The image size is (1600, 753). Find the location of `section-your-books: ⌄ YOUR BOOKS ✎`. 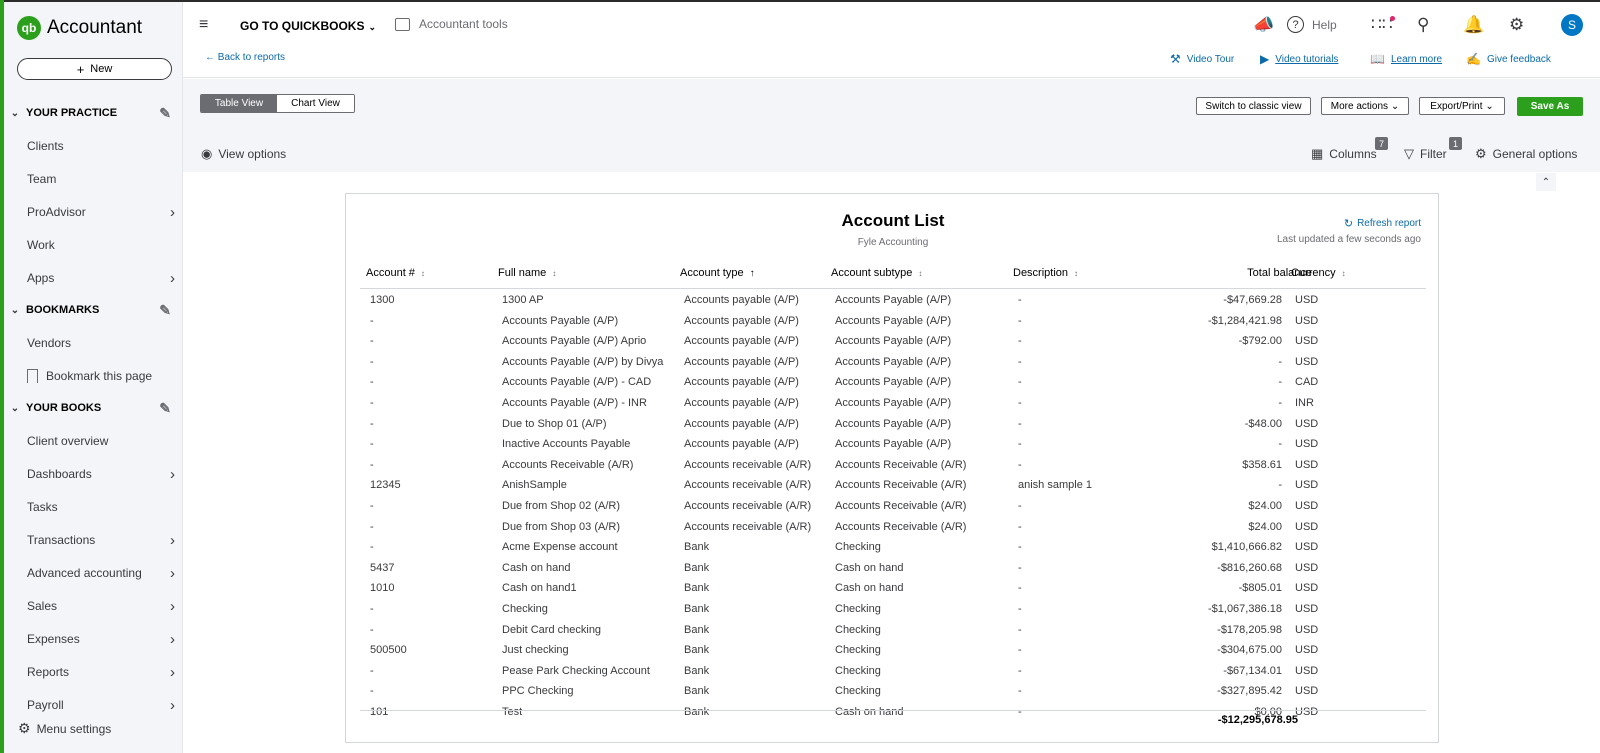

section-your-books: ⌄ YOUR BOOKS ✎ is located at coordinates (93, 408).